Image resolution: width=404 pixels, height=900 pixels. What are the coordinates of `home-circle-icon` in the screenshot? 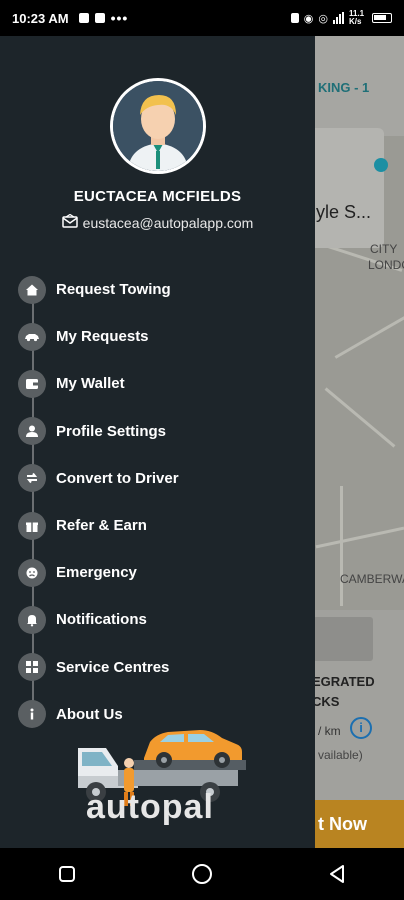 It's located at (201, 874).